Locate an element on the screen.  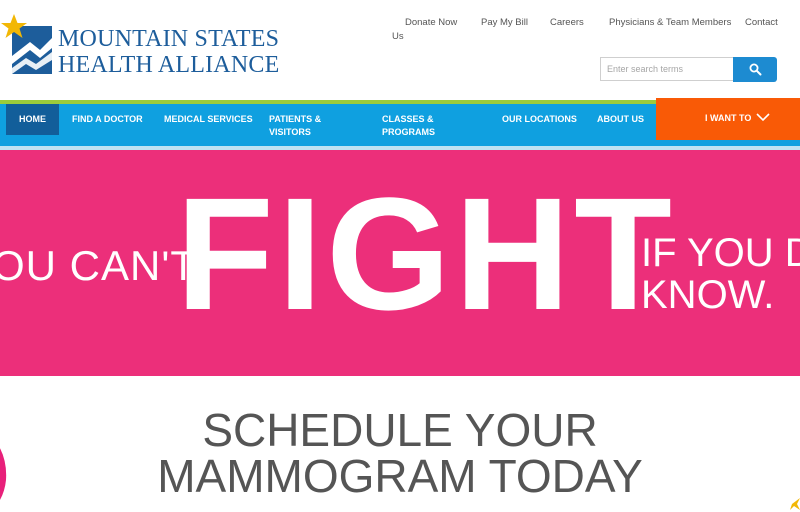
nav-classes-programs: CLASSES & PROGRAMS is located at coordinates (422, 126).